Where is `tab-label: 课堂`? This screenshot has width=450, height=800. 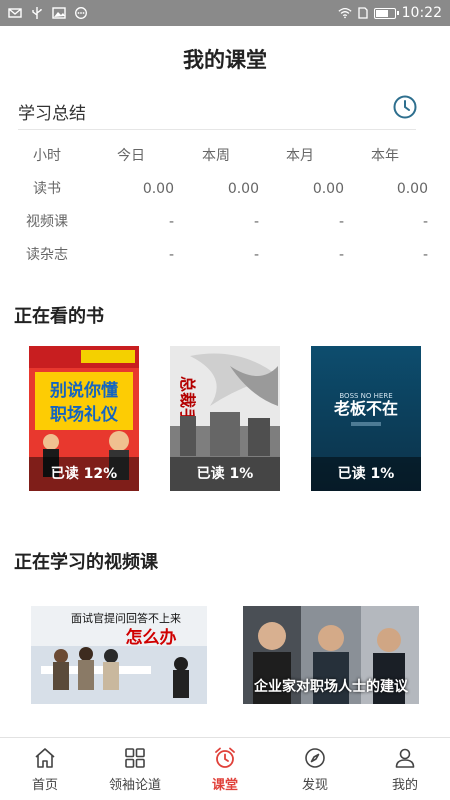
tab-label: 课堂 is located at coordinates (224, 785).